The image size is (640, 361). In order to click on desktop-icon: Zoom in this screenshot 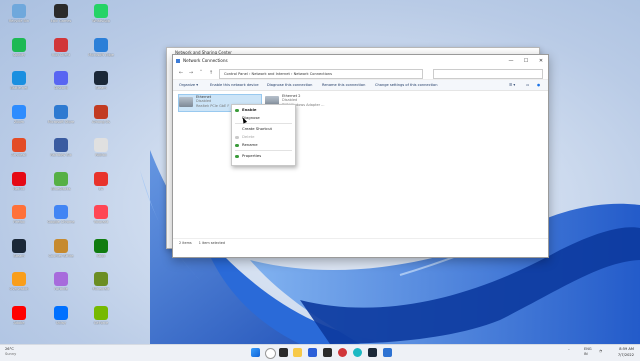, I will do `click(19, 114)`.